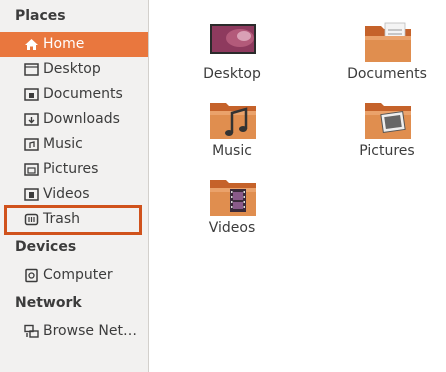  Describe the element at coordinates (83, 94) in the screenshot. I see `sidebar-item-label: Documents` at that location.